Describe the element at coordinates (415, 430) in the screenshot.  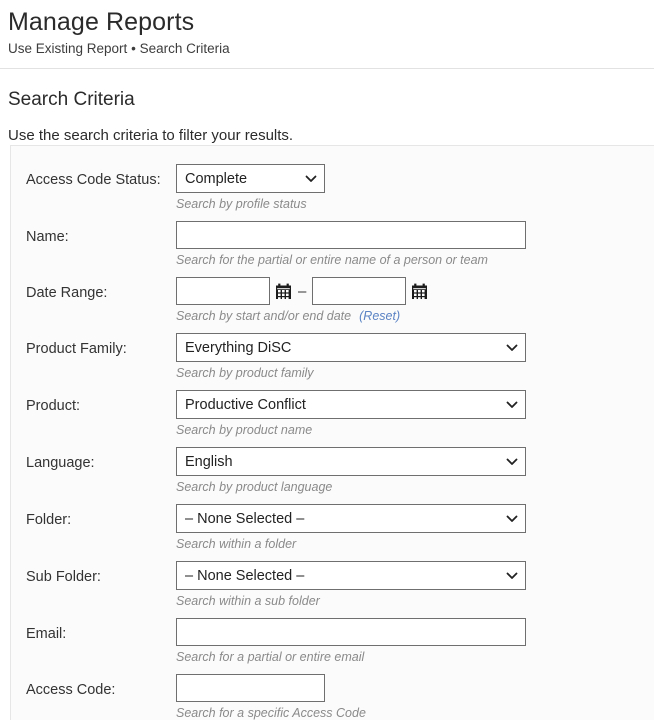
I see `field-help-text: Search by product name` at that location.